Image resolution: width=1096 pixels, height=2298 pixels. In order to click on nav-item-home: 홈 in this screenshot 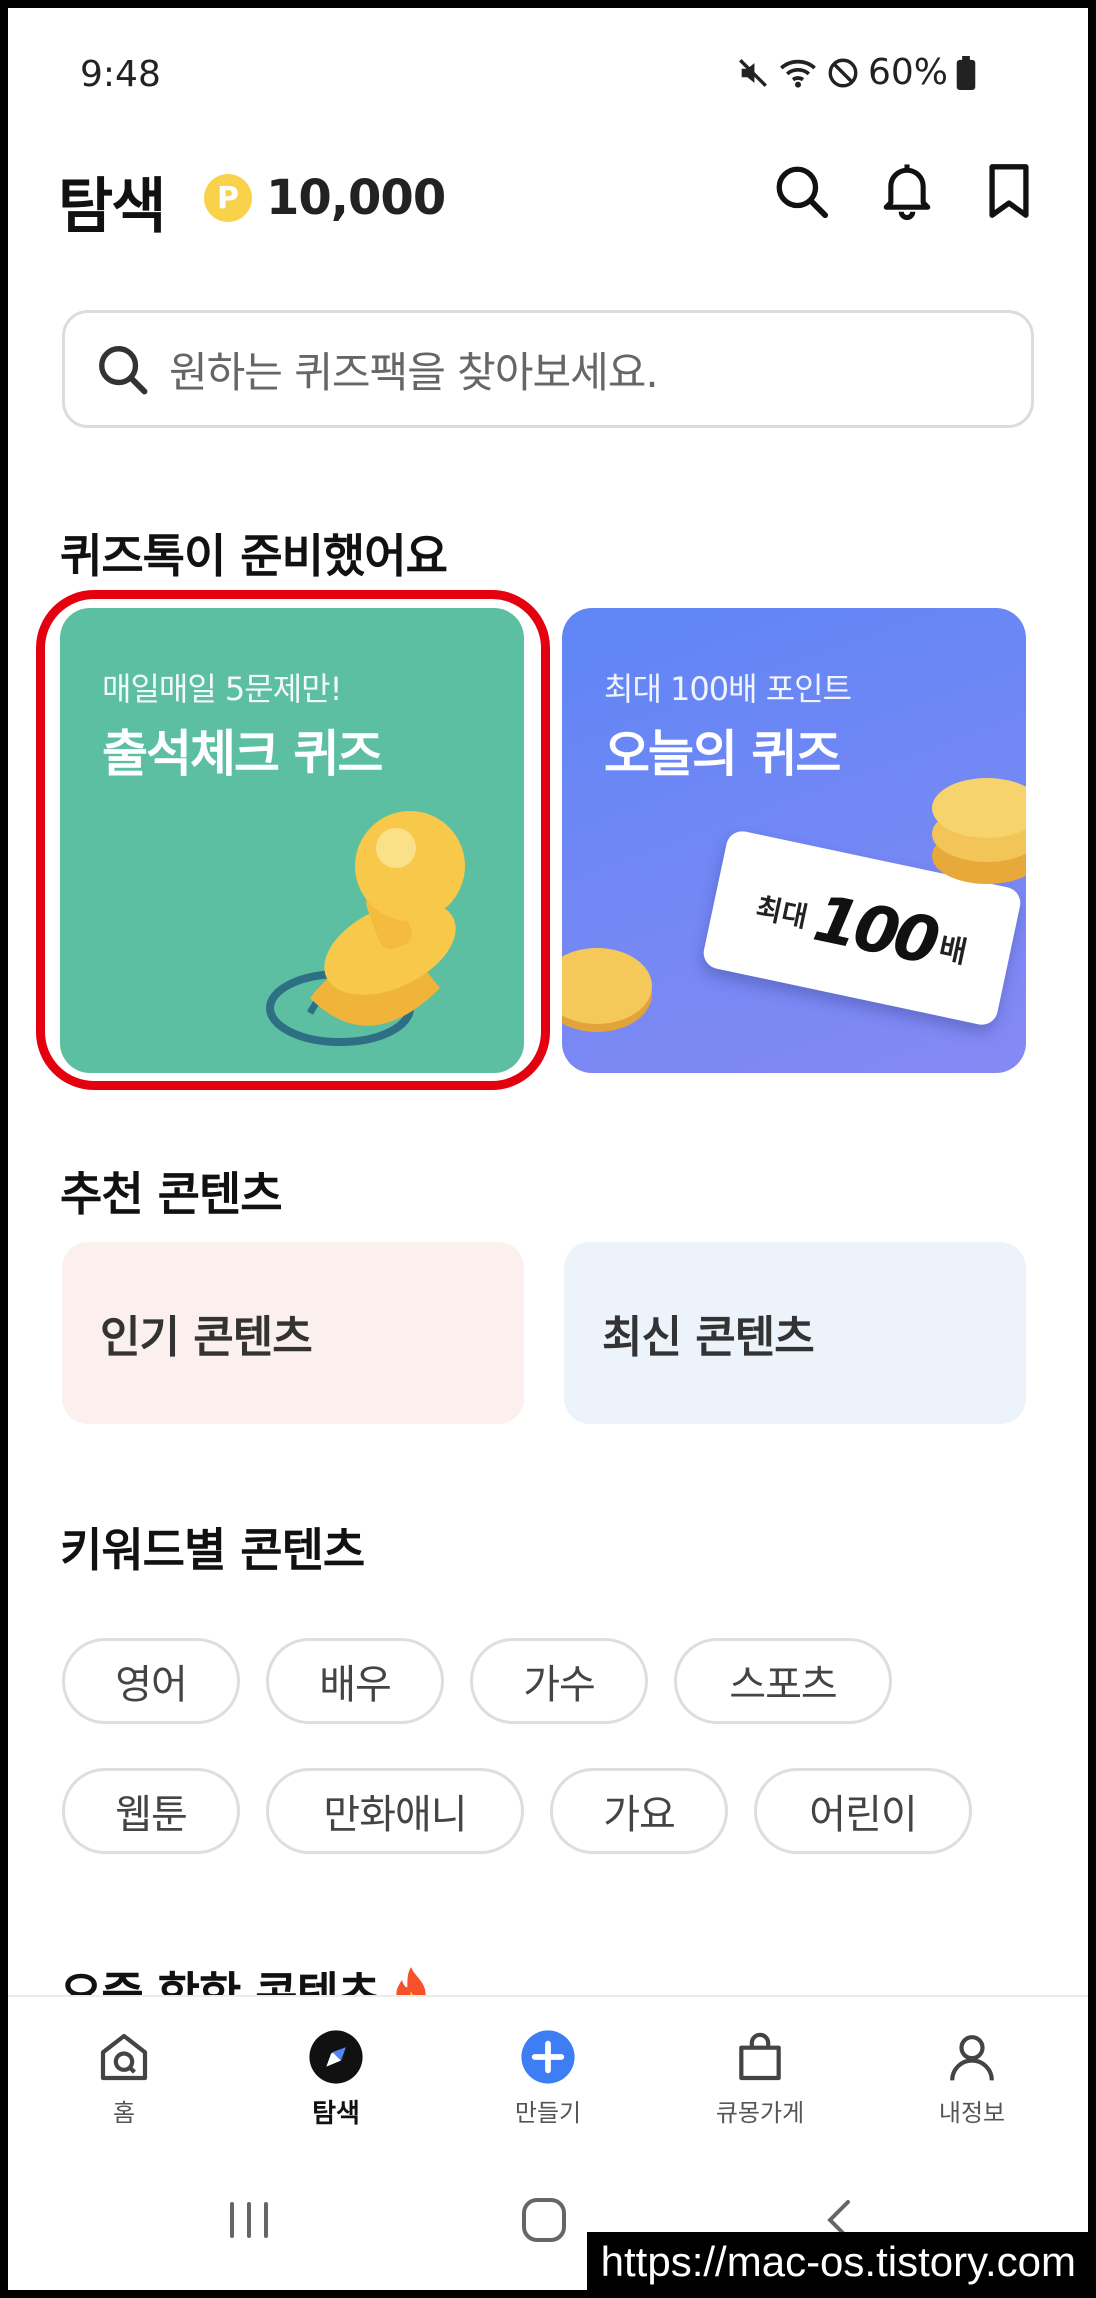, I will do `click(124, 2076)`.